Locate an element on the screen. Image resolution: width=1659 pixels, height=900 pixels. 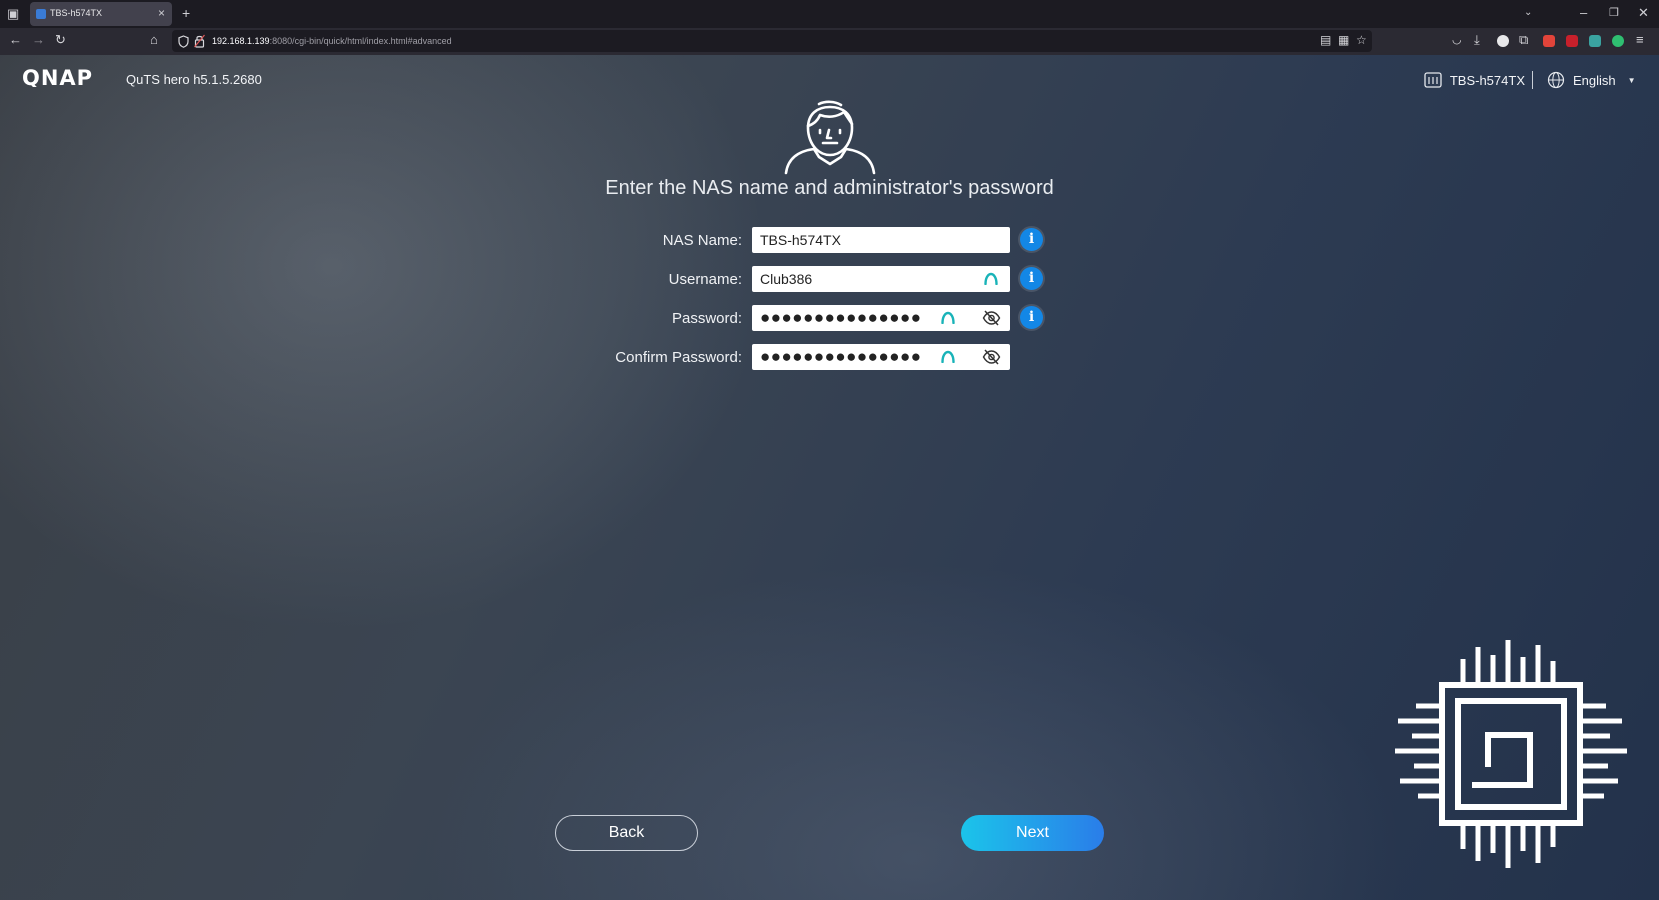
qr-code-icon: ▦ is located at coordinates (1343, 40).